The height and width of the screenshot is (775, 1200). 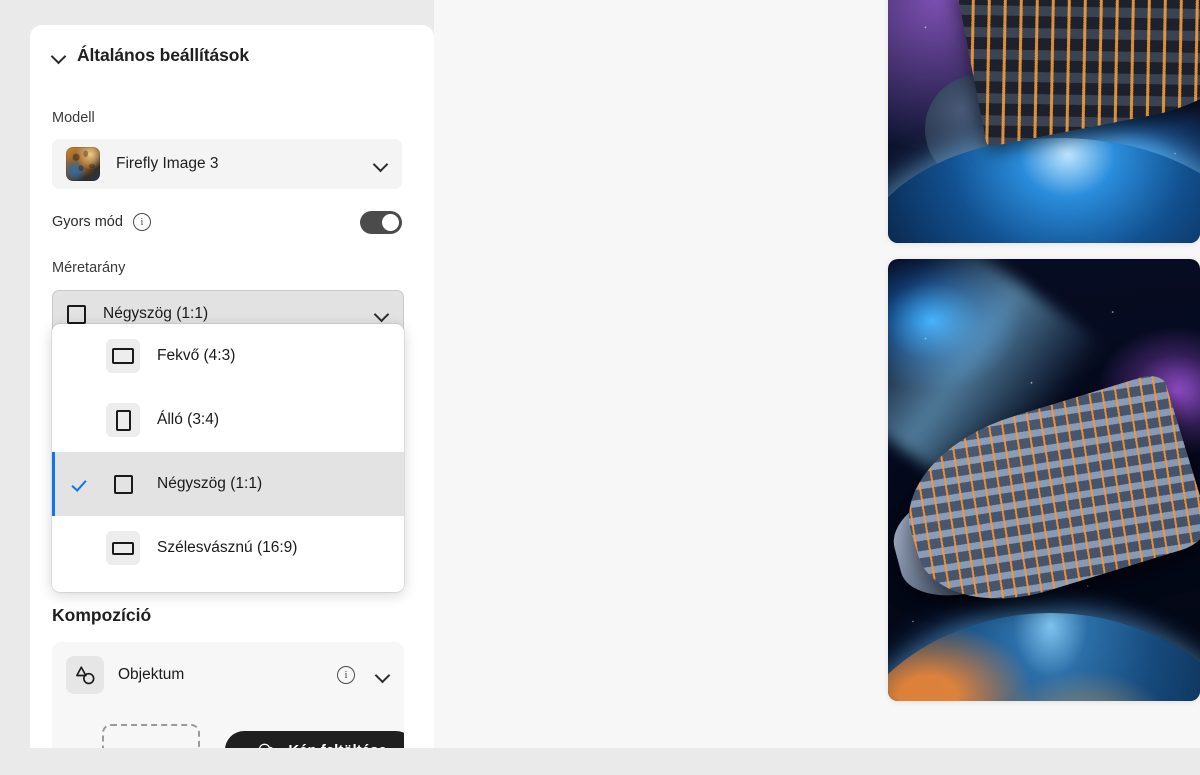 I want to click on composition-object-card: Objektum i Kép feltöltése, so click(x=228, y=695).